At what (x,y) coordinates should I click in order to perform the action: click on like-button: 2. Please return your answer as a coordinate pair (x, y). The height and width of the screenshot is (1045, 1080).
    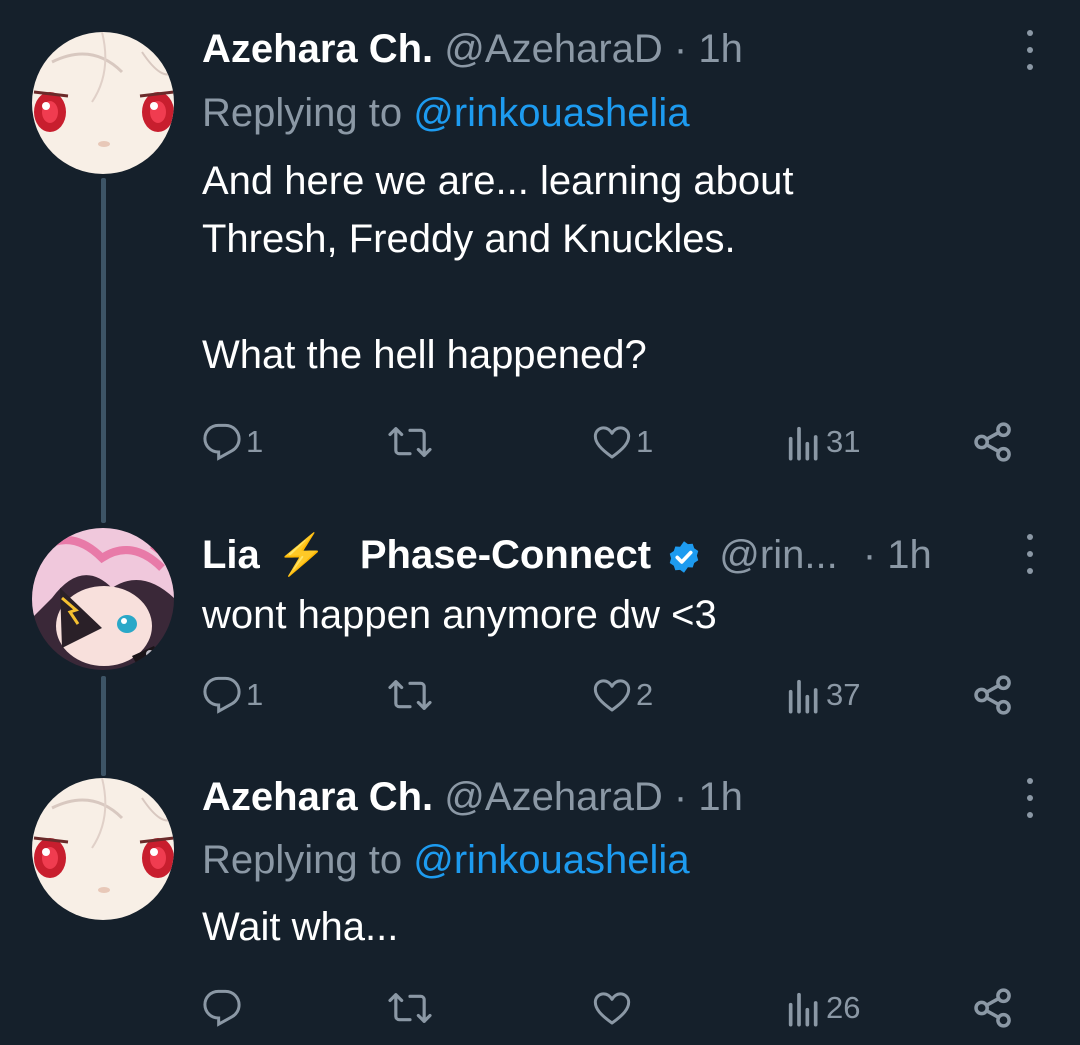
    Looking at the image, I should click on (622, 695).